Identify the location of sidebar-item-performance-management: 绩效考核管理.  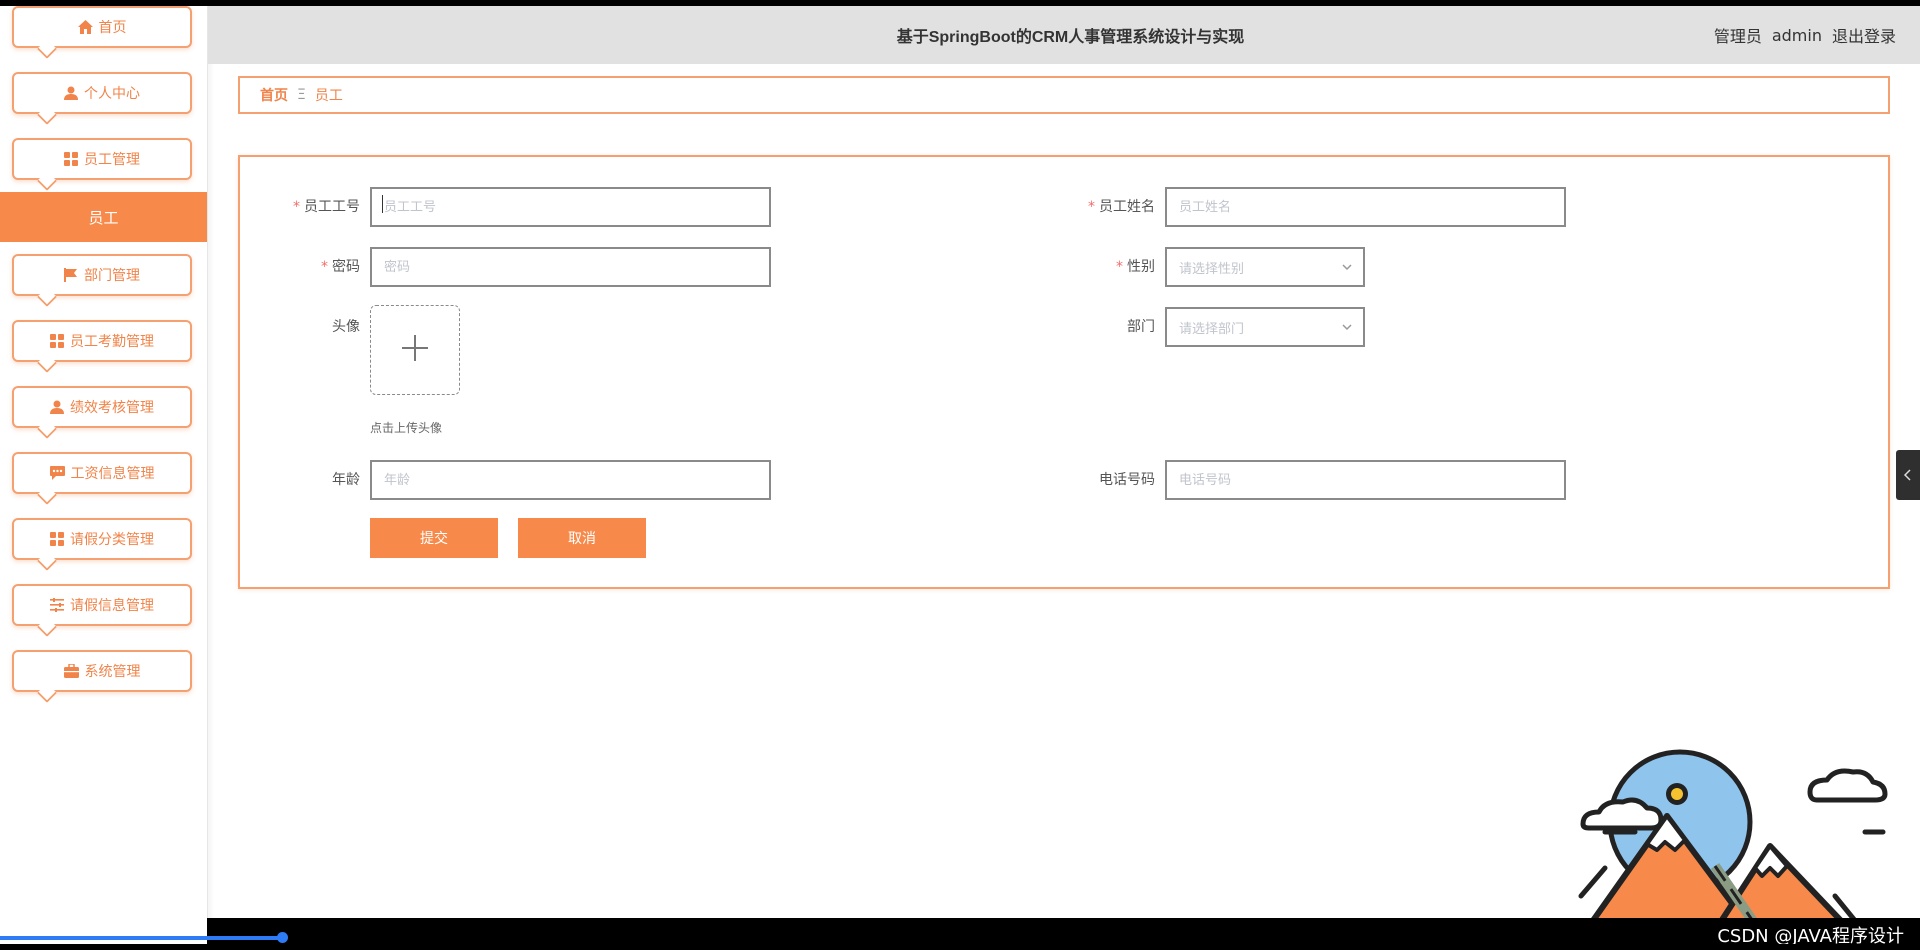
(102, 407).